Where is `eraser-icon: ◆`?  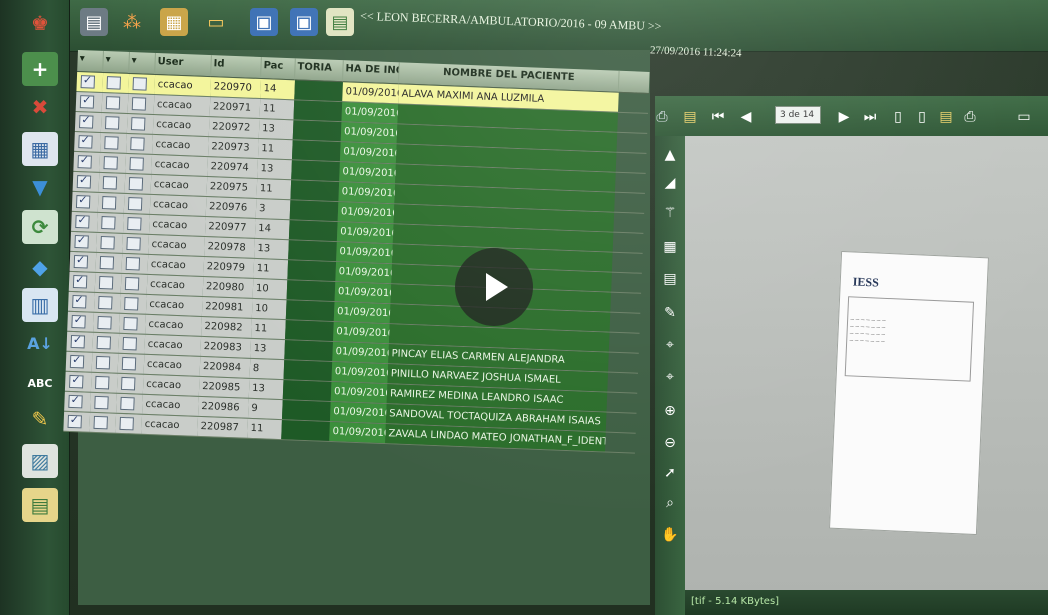 eraser-icon: ◆ is located at coordinates (40, 267).